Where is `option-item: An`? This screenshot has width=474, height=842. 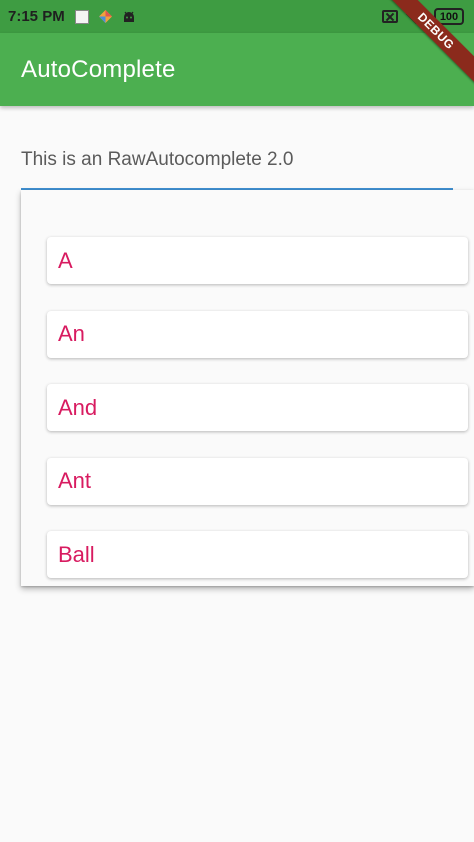 option-item: An is located at coordinates (257, 334).